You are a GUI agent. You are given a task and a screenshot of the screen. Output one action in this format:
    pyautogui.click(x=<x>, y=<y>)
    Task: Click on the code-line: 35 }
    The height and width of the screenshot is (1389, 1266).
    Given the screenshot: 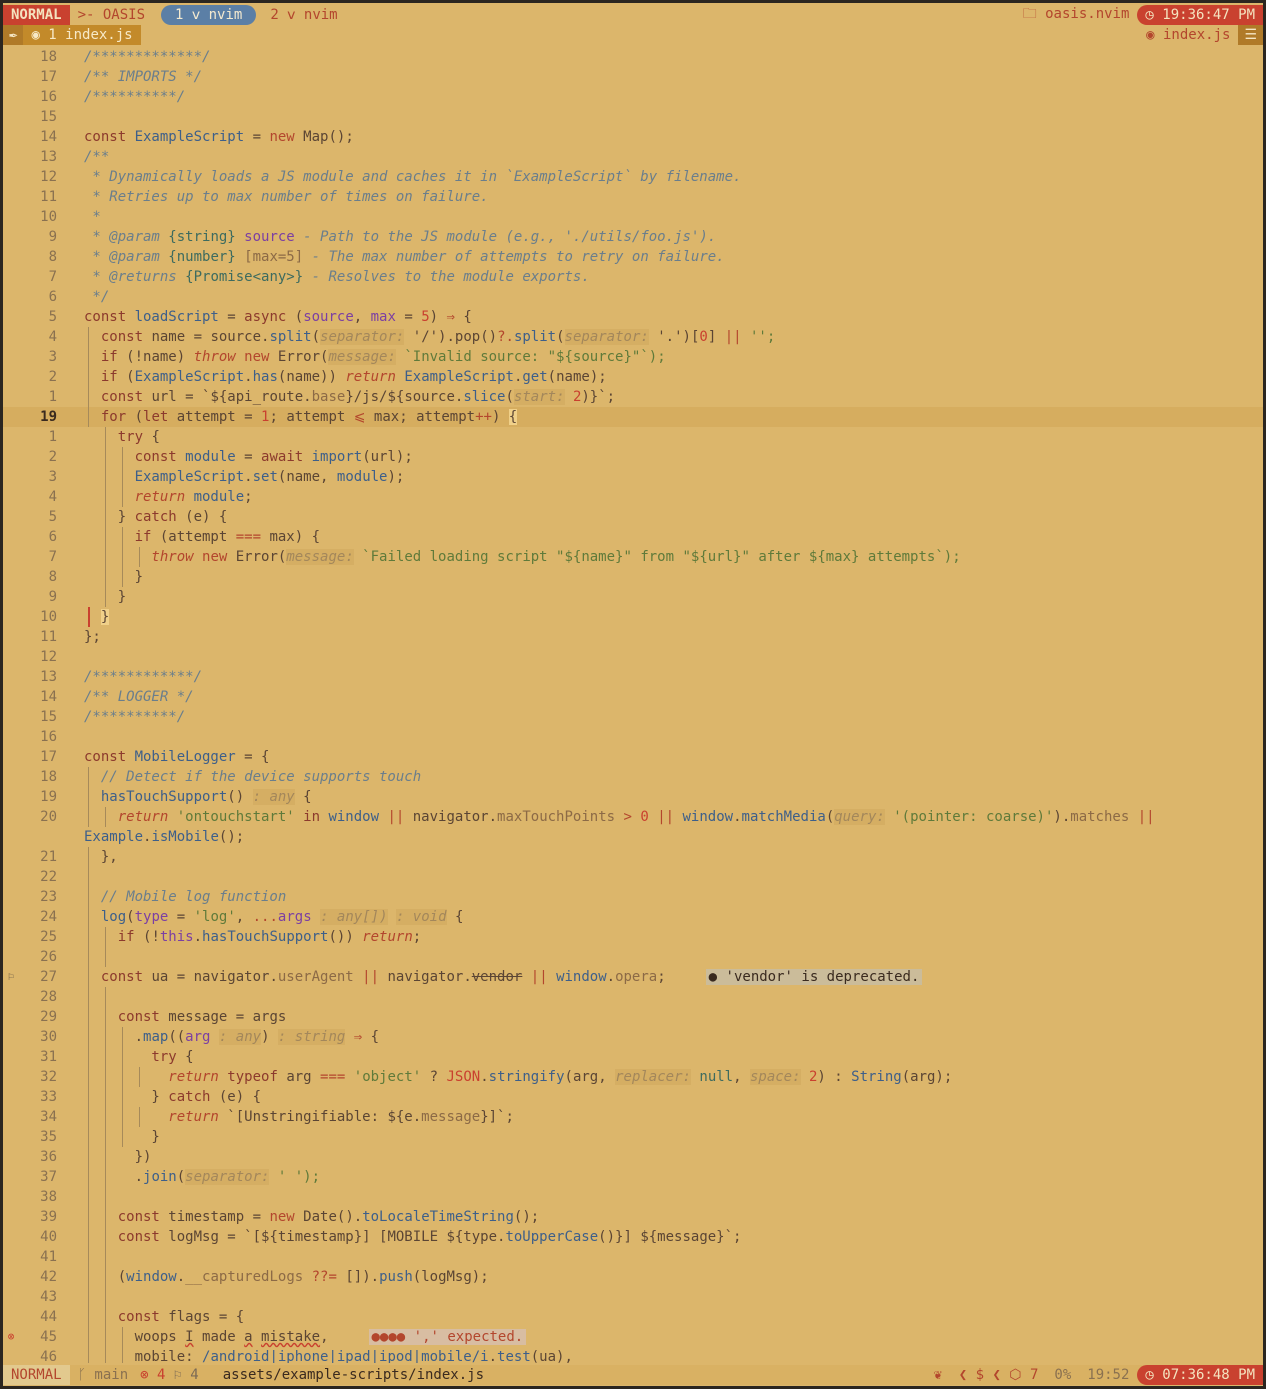 What is the action you would take?
    pyautogui.click(x=633, y=1137)
    